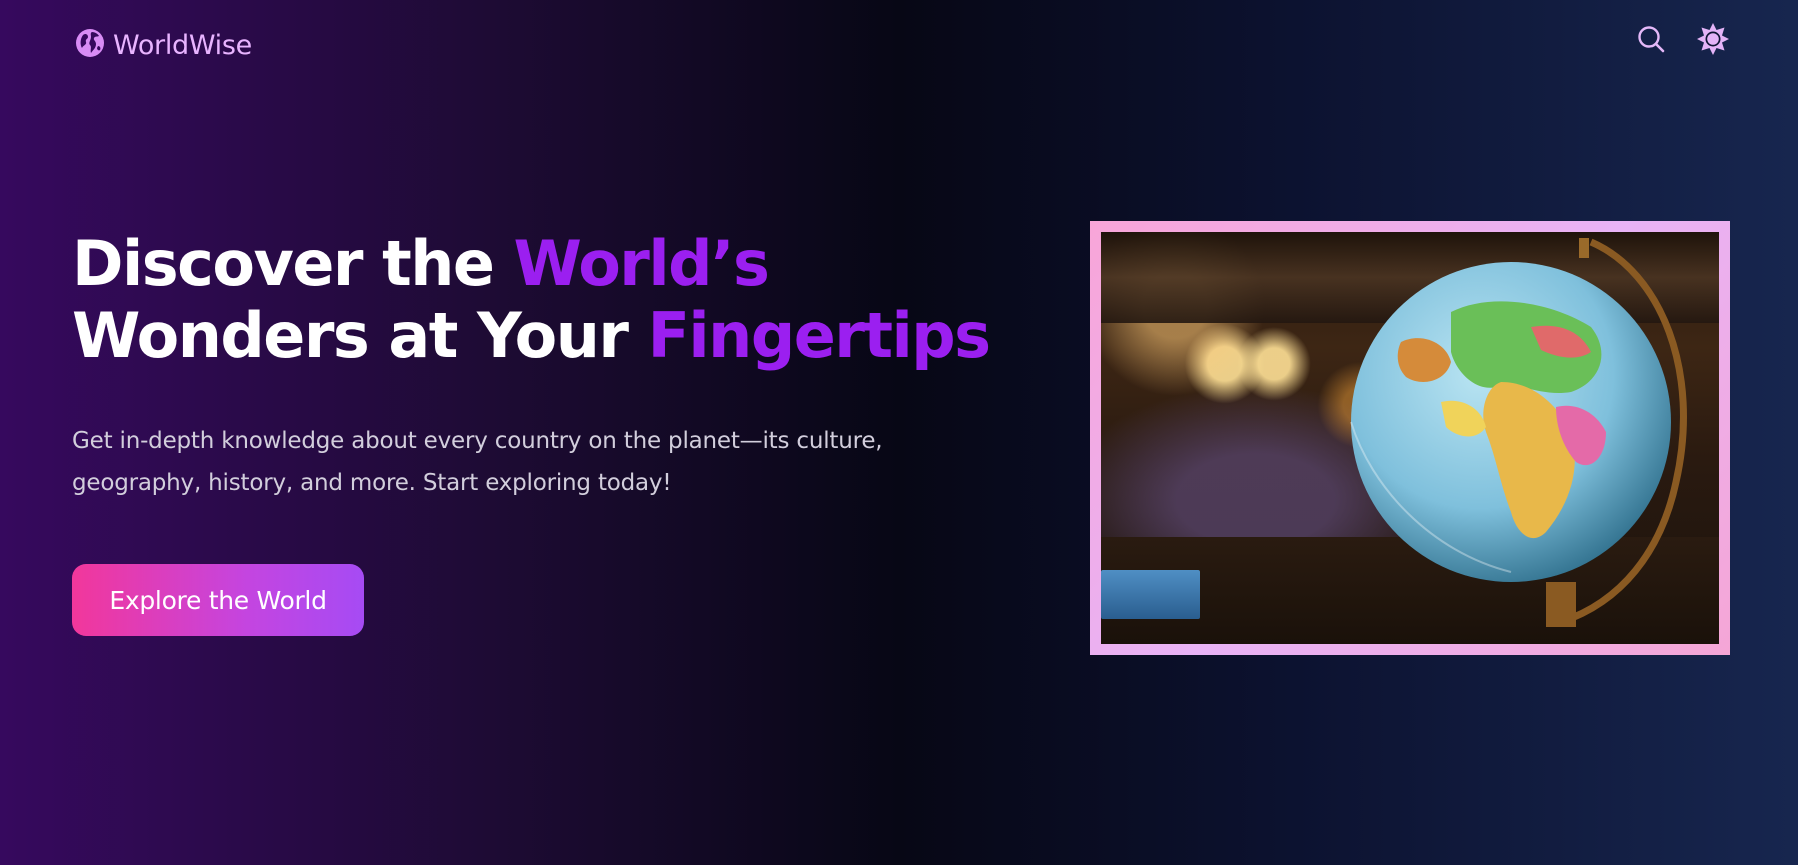 Image resolution: width=1798 pixels, height=865 pixels. I want to click on brand-logo-link: WorldWise, so click(163, 45).